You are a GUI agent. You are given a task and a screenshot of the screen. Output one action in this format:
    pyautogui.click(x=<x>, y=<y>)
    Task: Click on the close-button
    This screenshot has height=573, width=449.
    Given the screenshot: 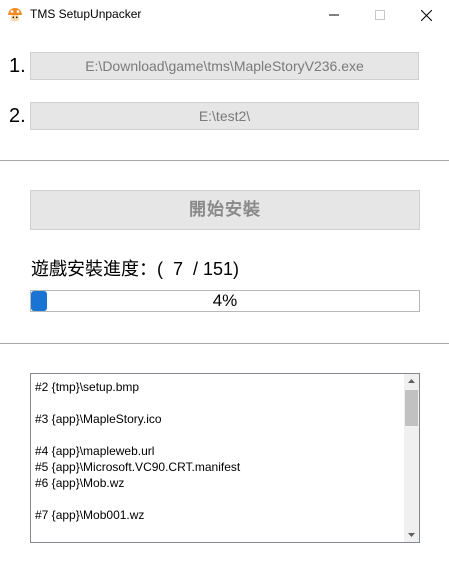 What is the action you would take?
    pyautogui.click(x=426, y=15)
    